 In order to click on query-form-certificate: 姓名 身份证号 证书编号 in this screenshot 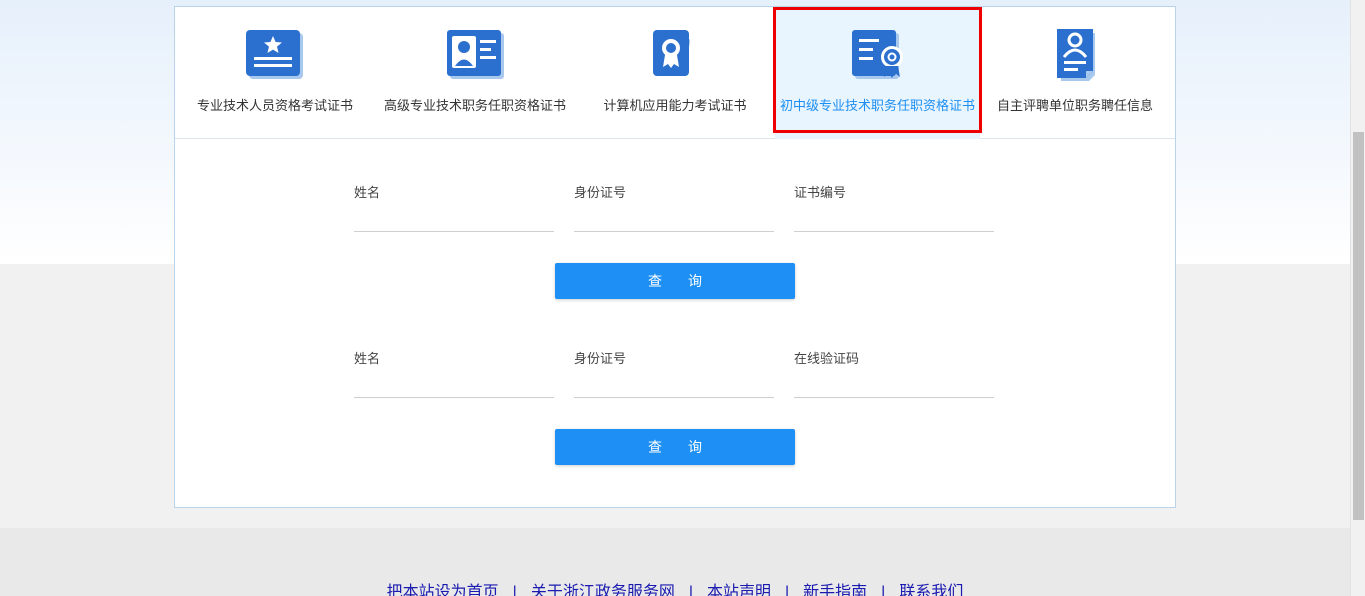, I will do `click(675, 217)`.